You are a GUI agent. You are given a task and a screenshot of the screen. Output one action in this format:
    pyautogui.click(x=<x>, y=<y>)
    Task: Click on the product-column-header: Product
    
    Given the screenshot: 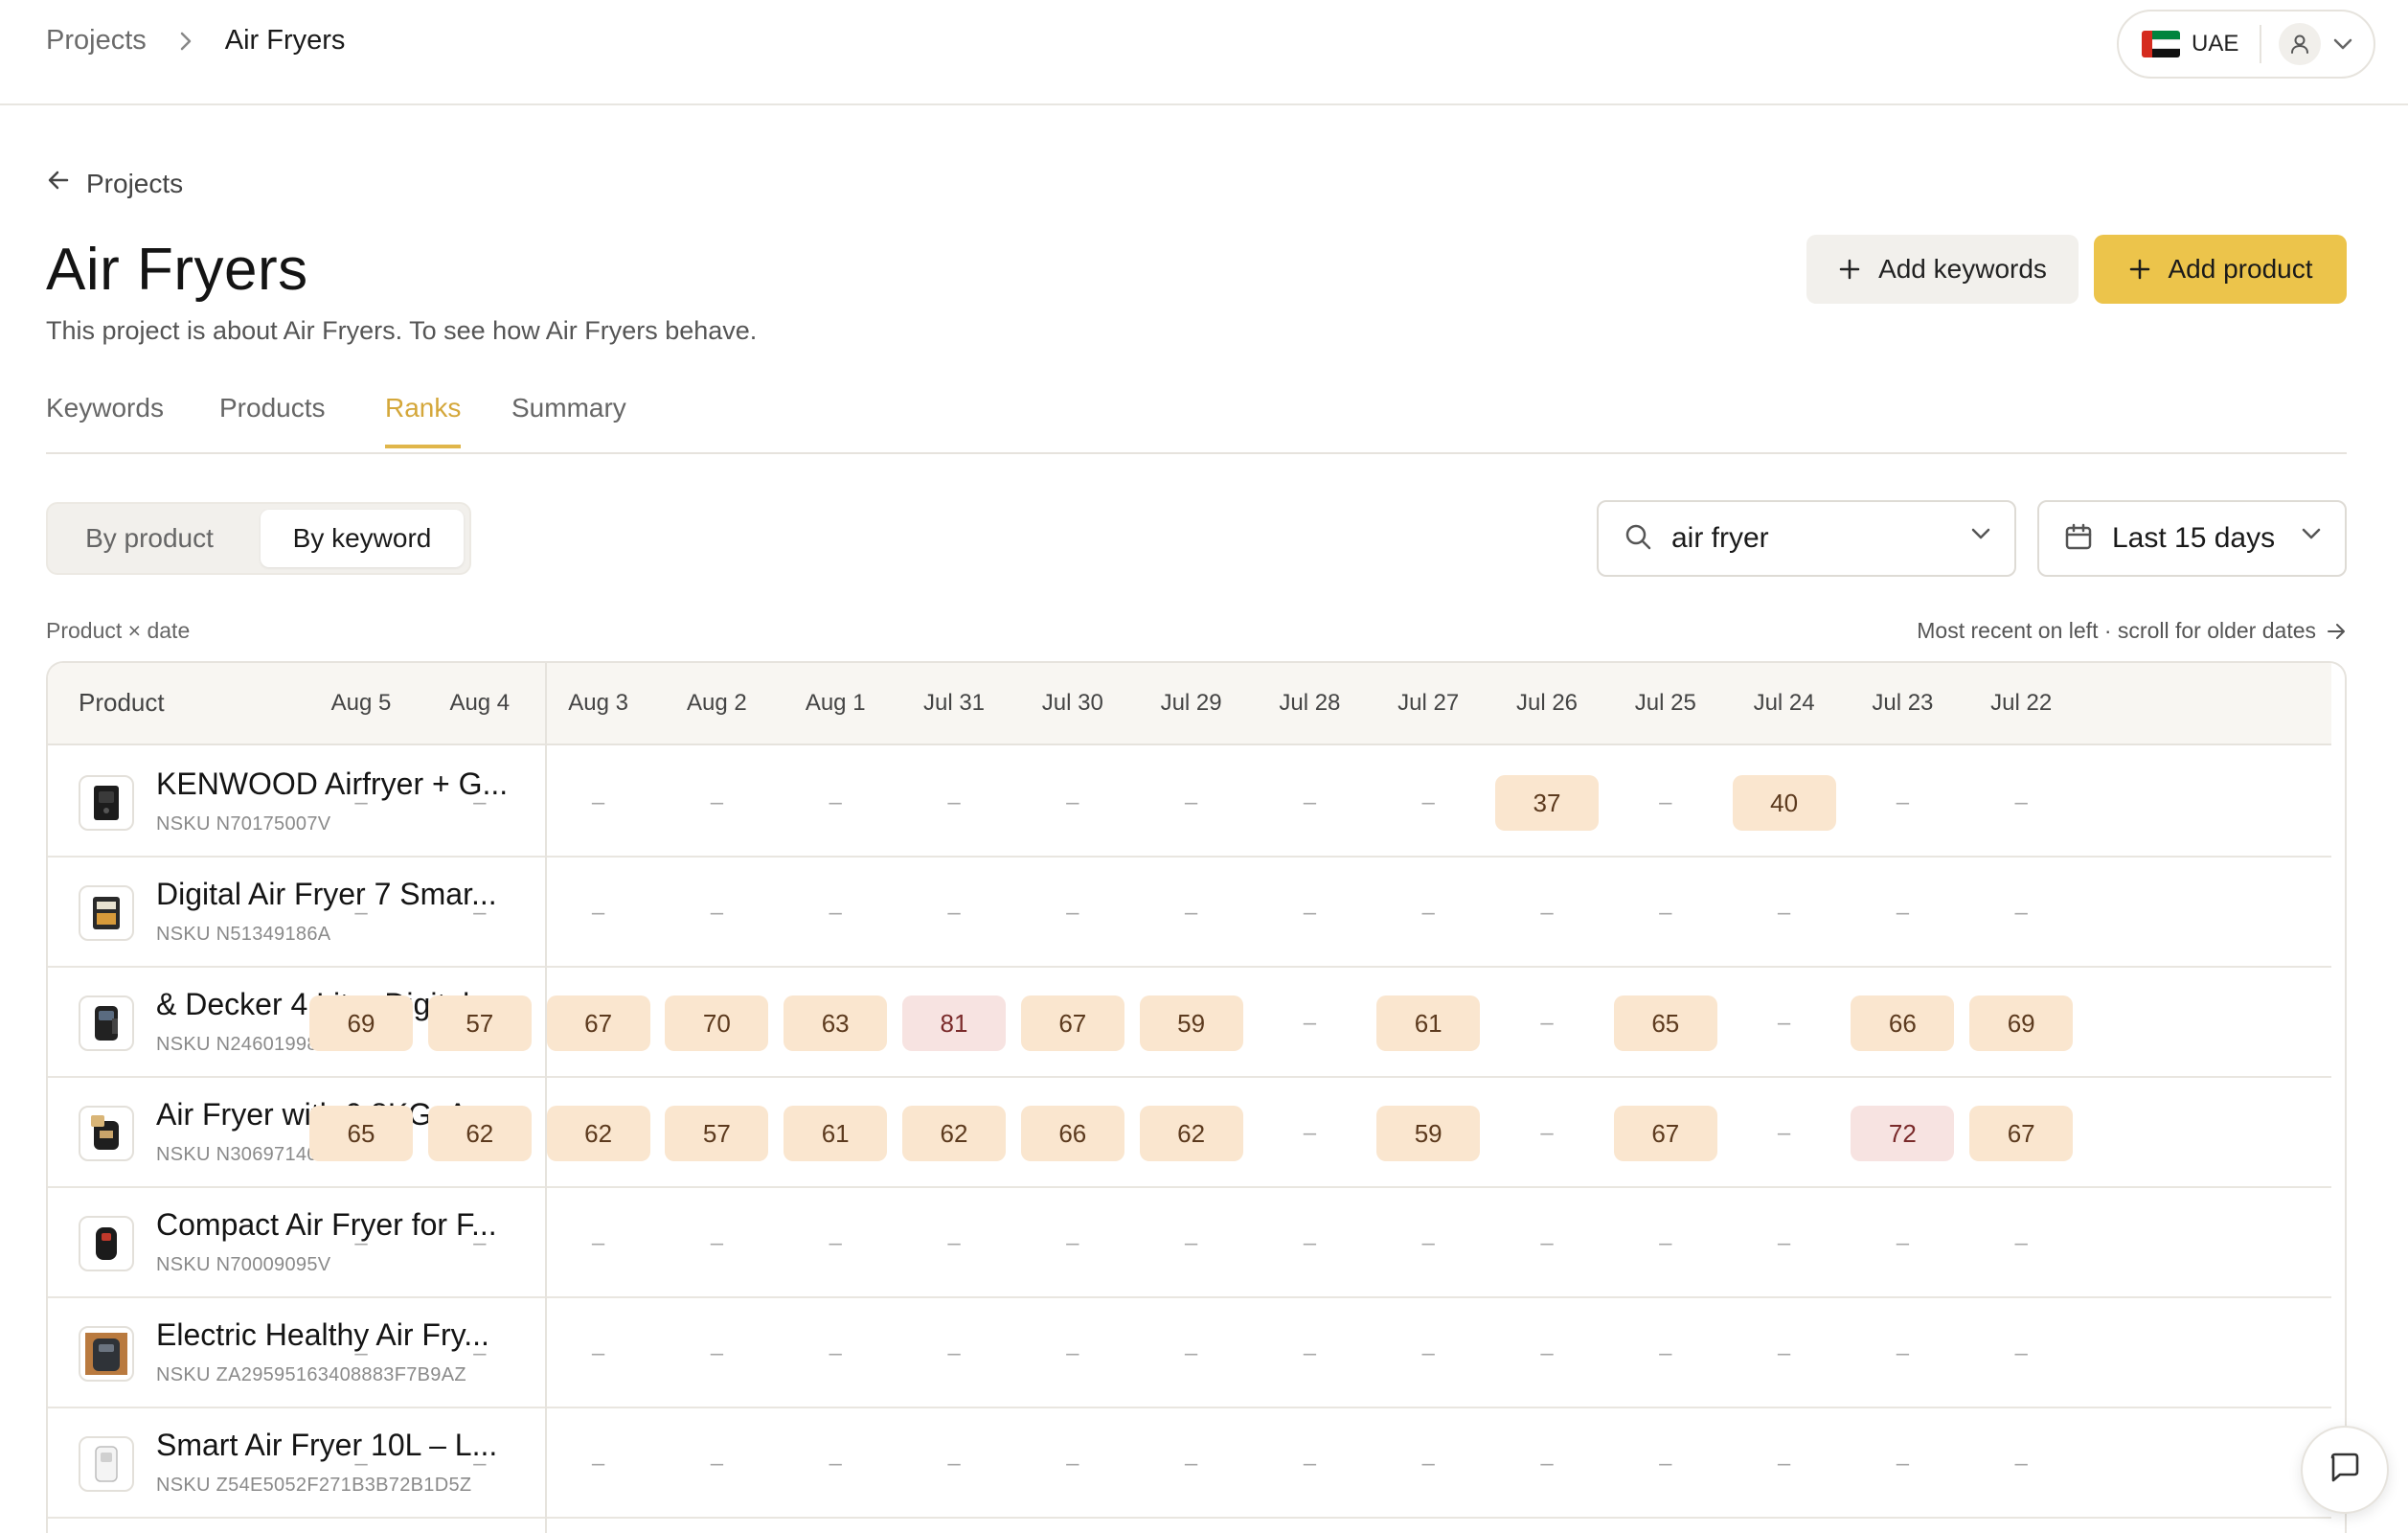 What is the action you would take?
    pyautogui.click(x=122, y=702)
    